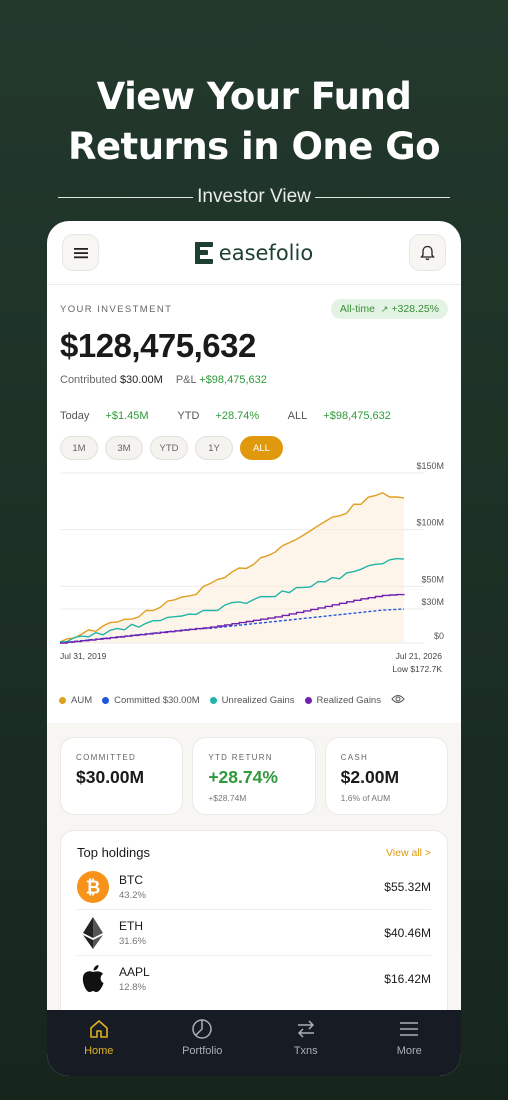 This screenshot has width=508, height=1100. I want to click on holding-name: BTC, so click(131, 879).